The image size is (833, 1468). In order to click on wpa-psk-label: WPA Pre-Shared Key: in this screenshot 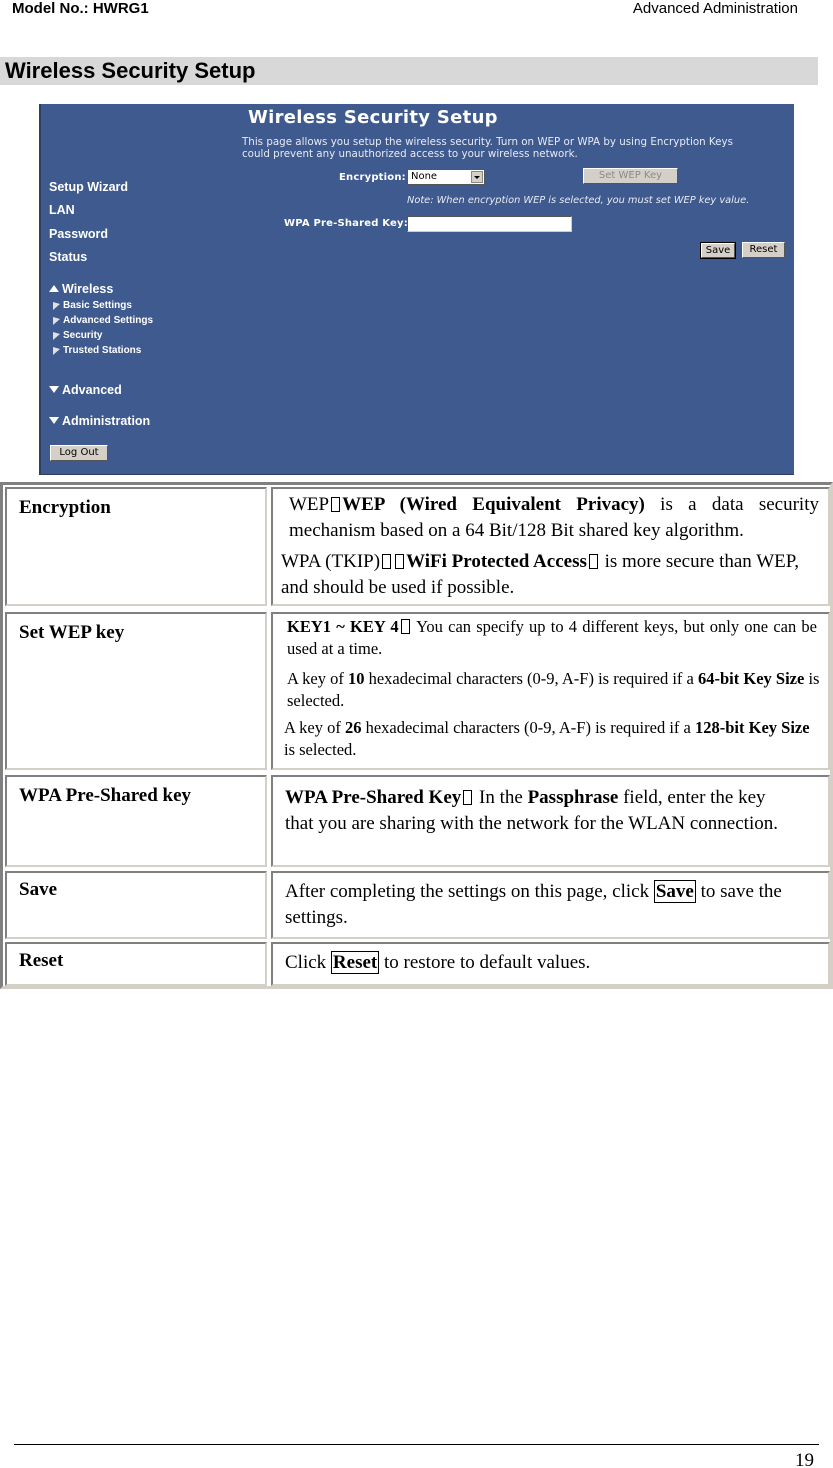, I will do `click(346, 223)`.